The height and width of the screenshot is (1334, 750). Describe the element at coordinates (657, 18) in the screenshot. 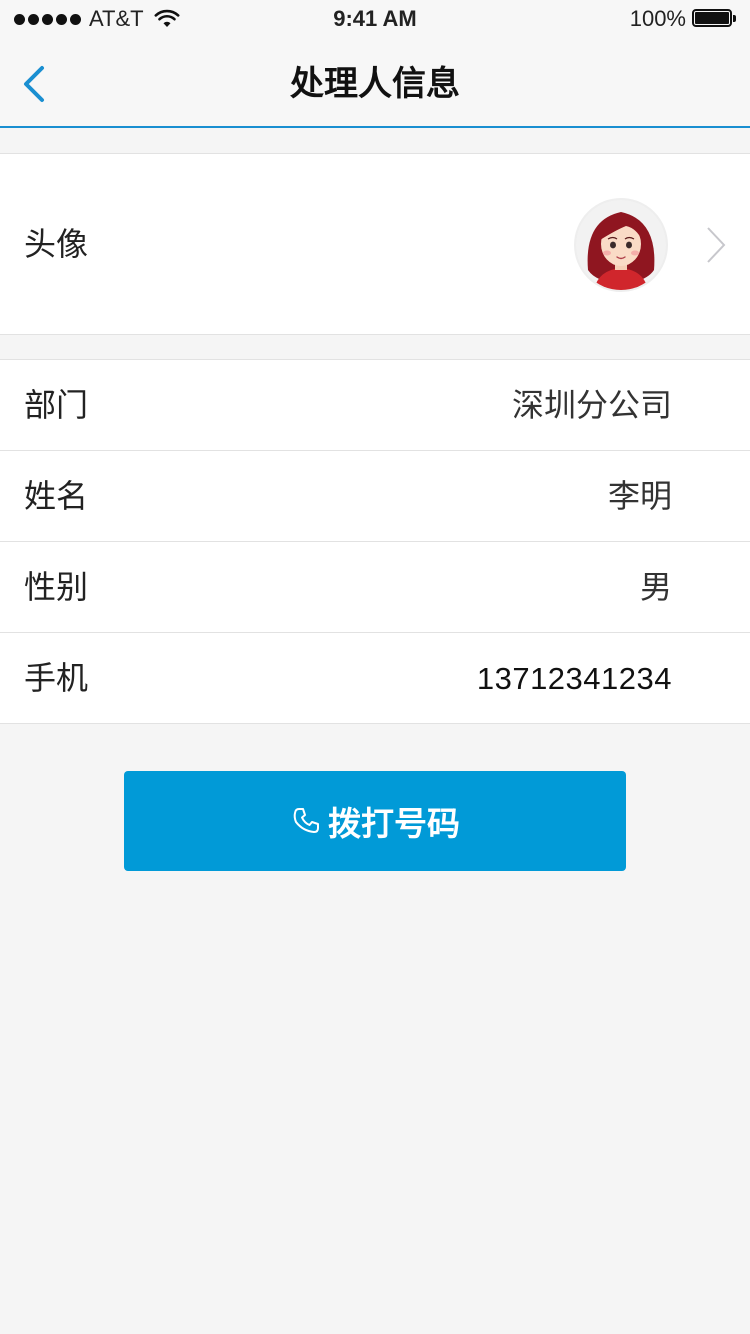

I see `battery-percent: 100%` at that location.